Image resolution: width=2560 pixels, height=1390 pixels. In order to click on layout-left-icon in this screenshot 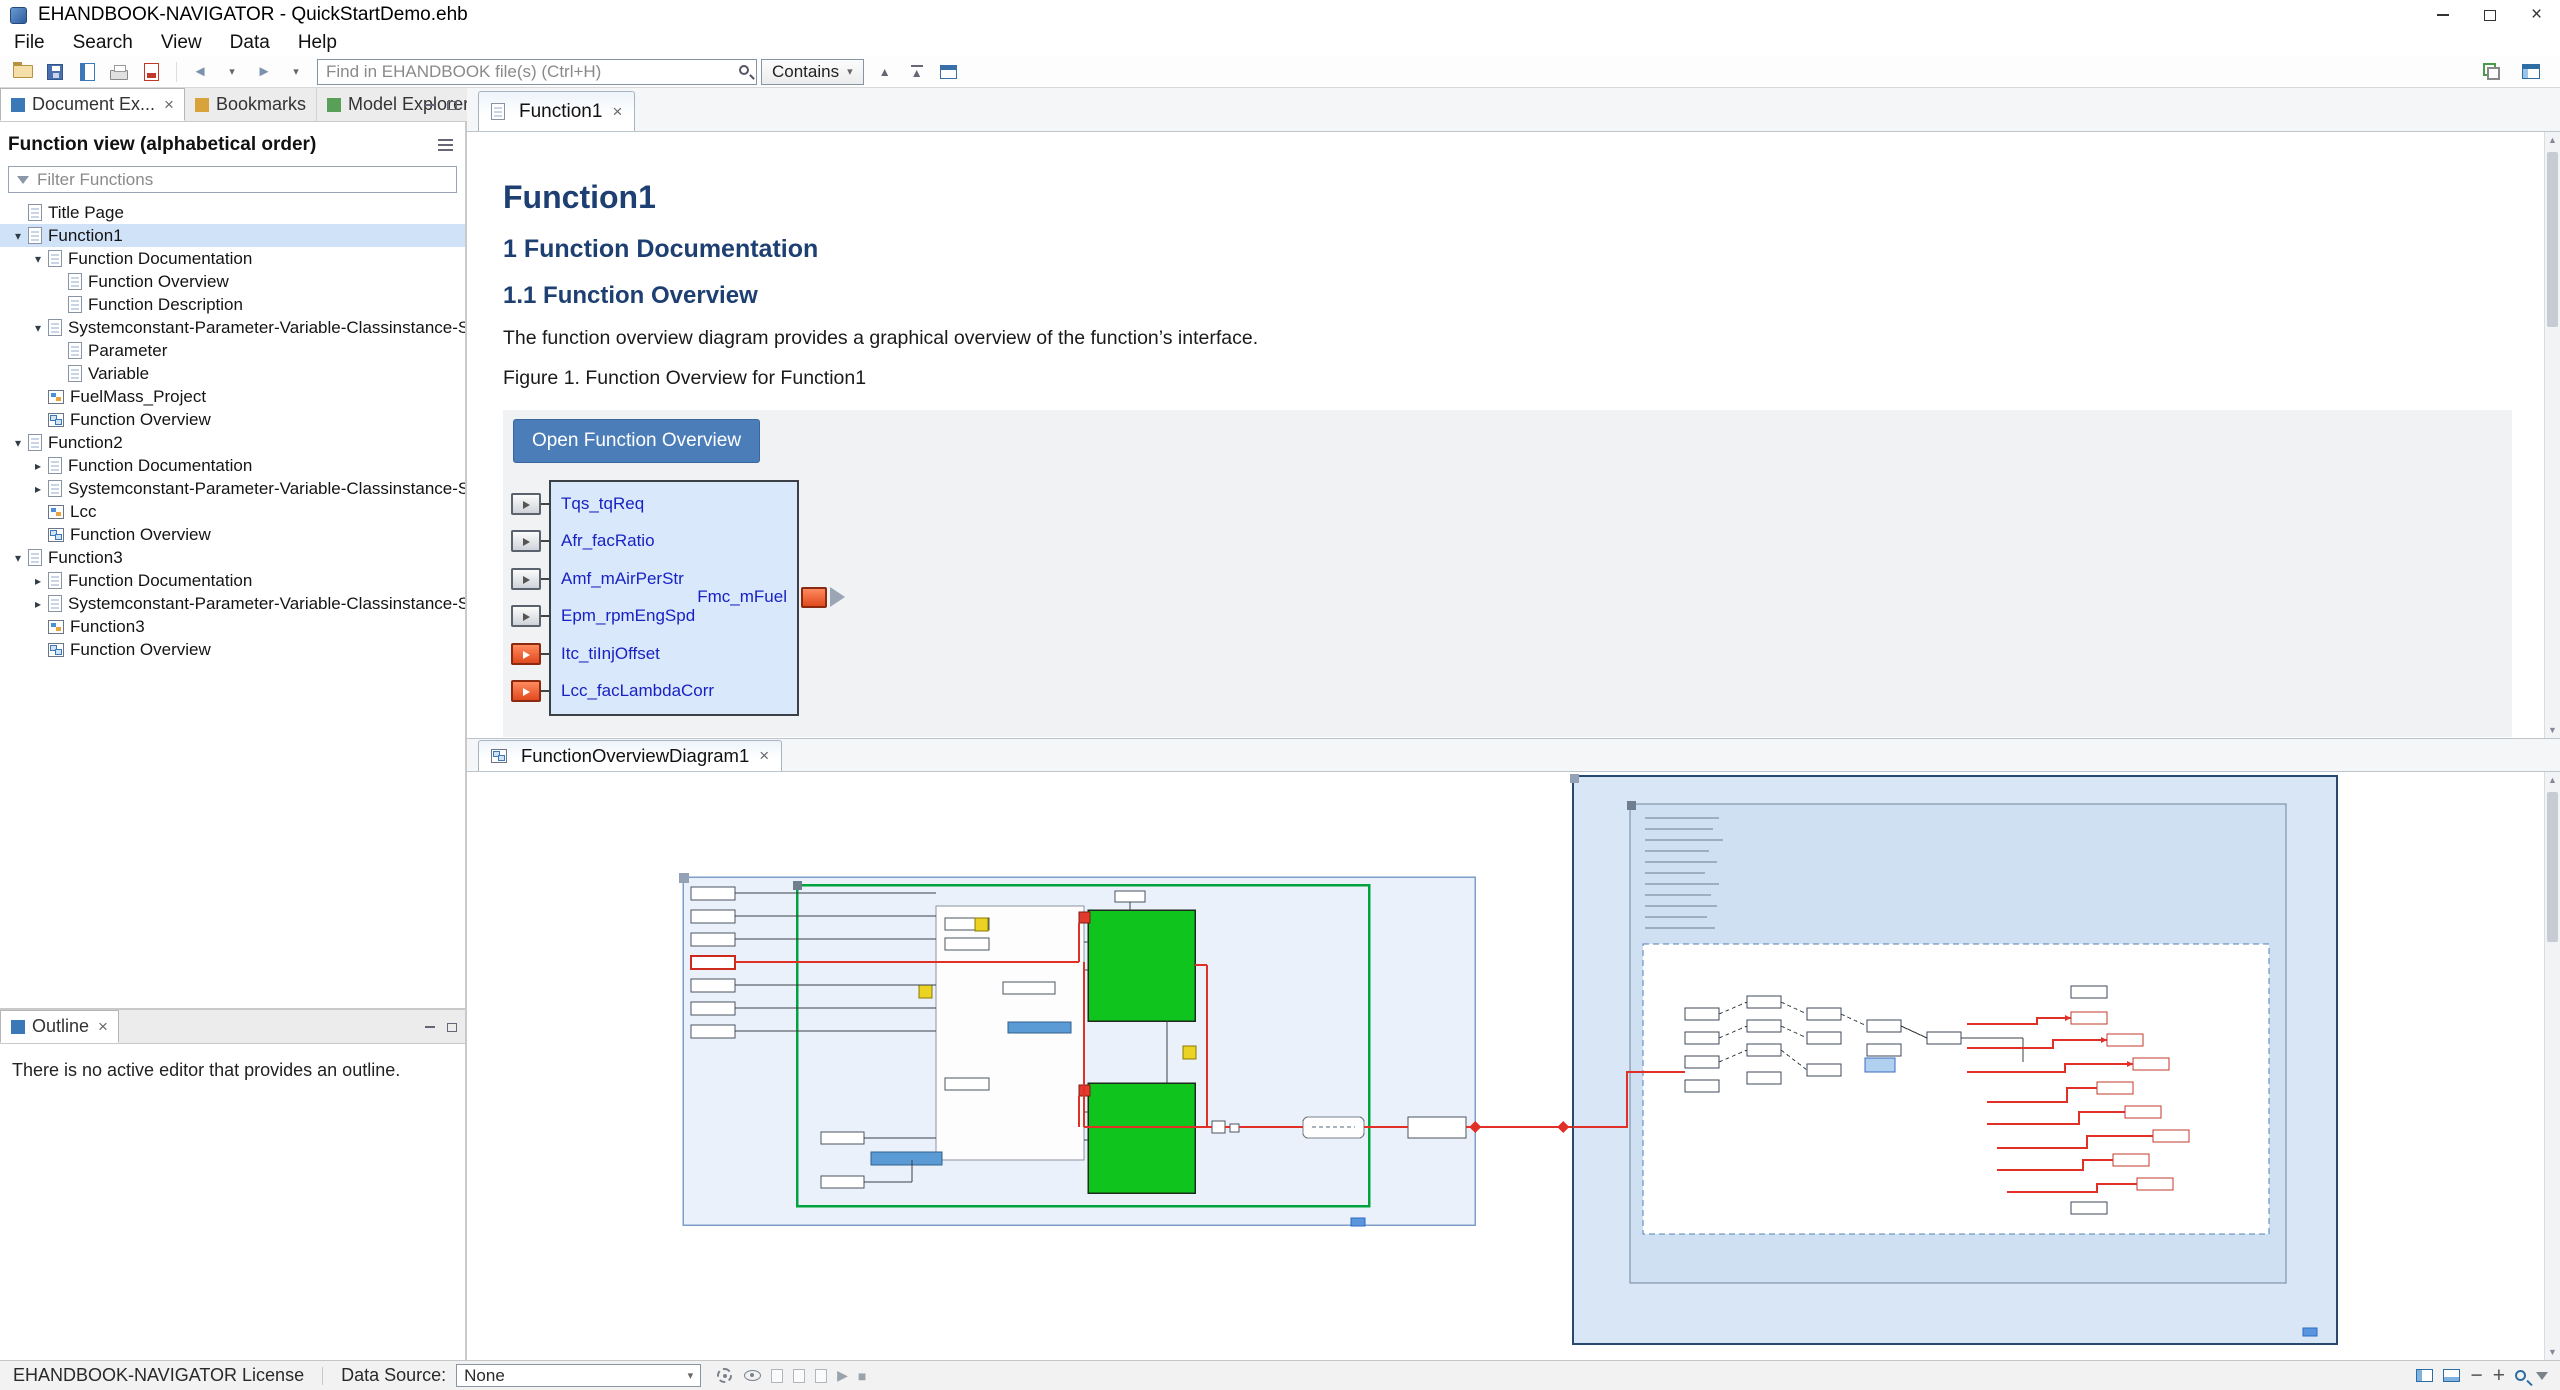, I will do `click(2425, 1375)`.